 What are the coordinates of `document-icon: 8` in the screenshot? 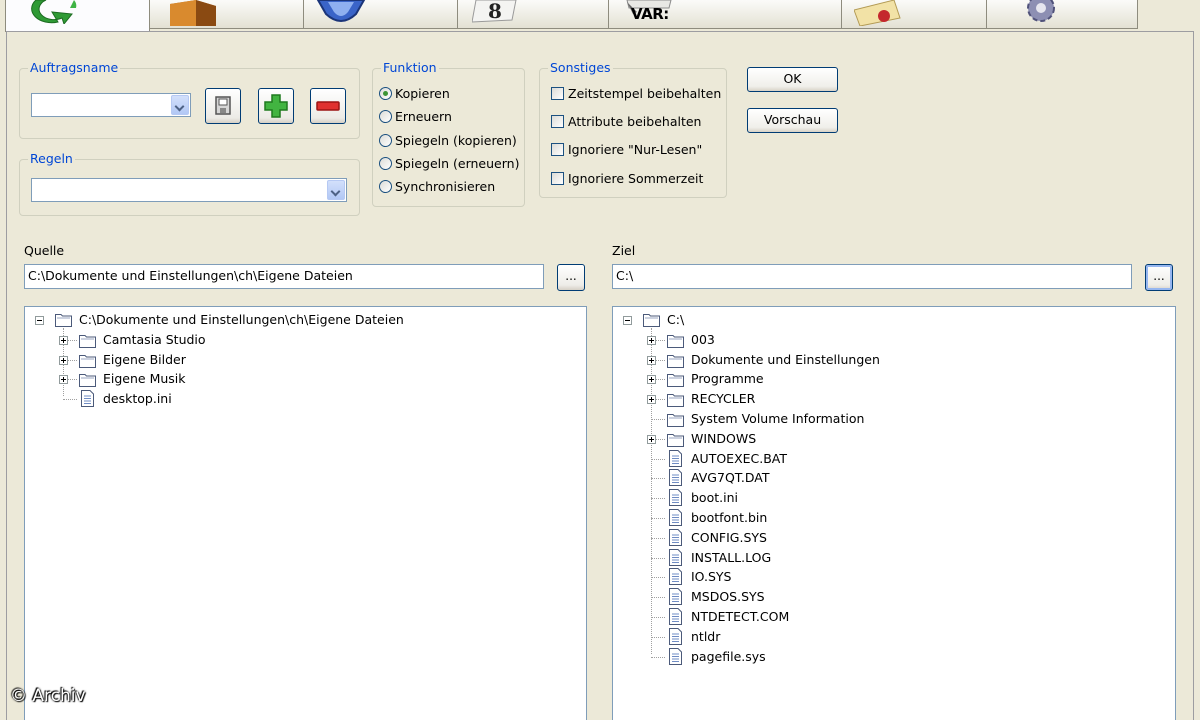 It's located at (494, 11).